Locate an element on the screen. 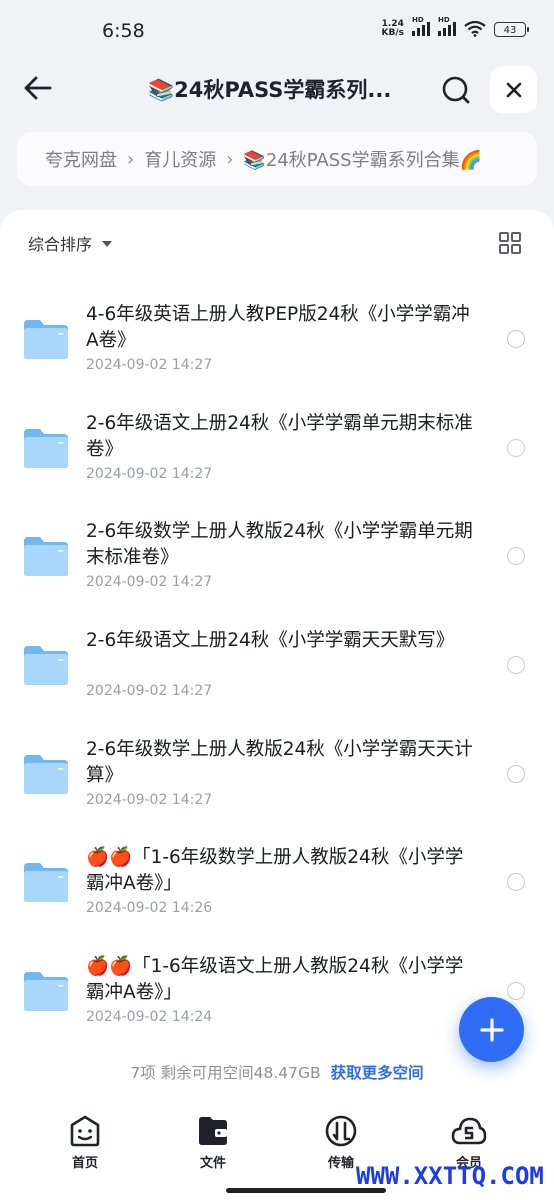  nav-files: 文件 is located at coordinates (213, 1142).